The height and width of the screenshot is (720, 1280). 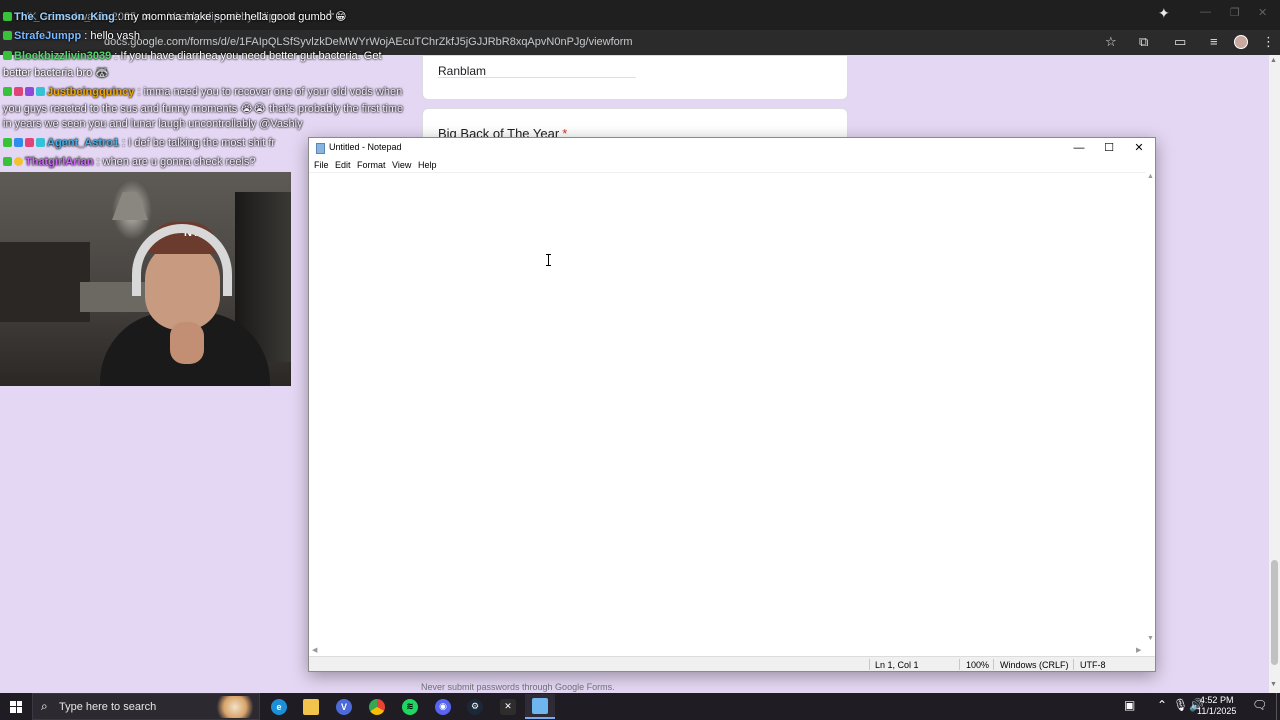 I want to click on scroll-left-icon: ◀, so click(x=314, y=650).